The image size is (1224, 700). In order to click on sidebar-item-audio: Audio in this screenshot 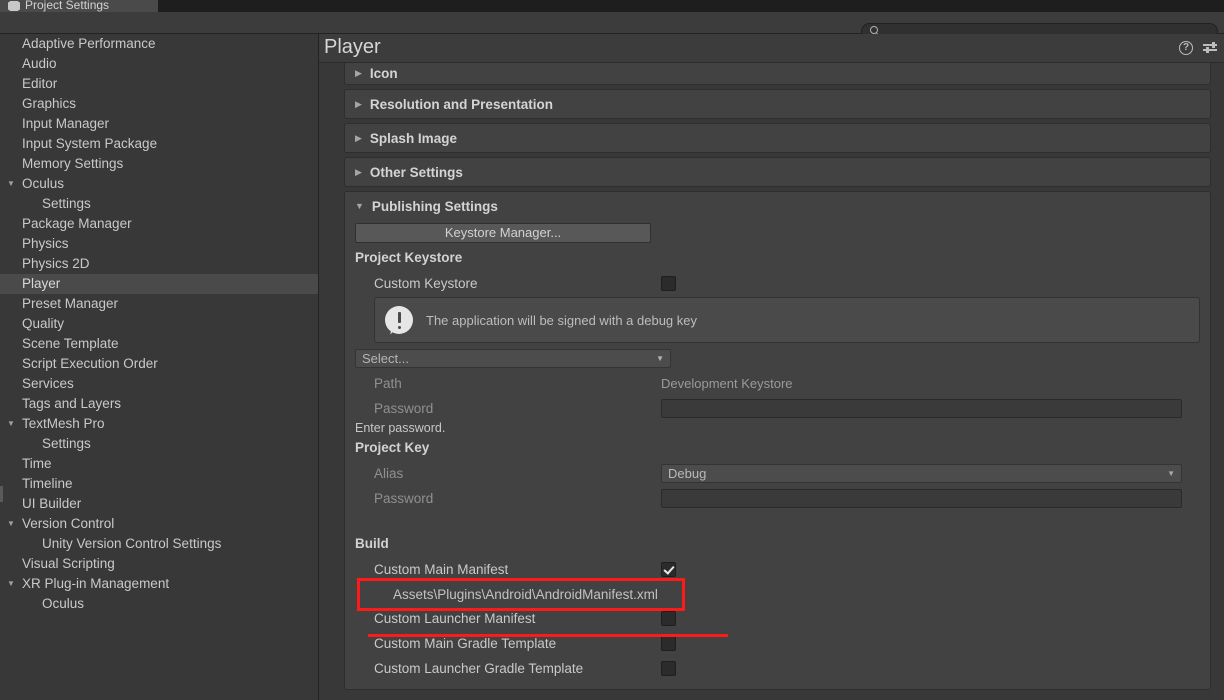, I will do `click(159, 64)`.